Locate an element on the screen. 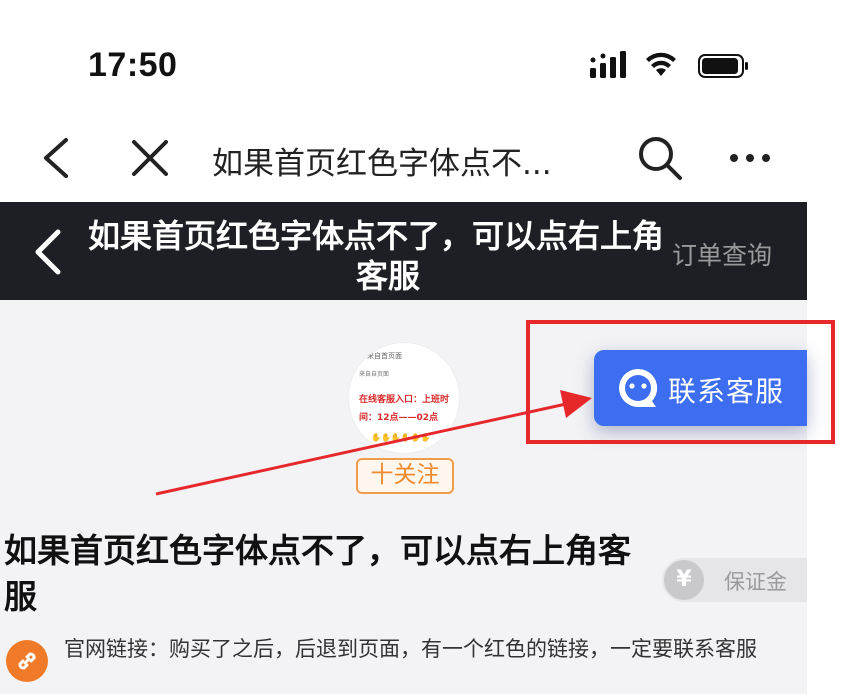 Image resolution: width=854 pixels, height=694 pixels. avatar-mini-red: 在线客服入口：上班时间：12点——02点 is located at coordinates (409, 409).